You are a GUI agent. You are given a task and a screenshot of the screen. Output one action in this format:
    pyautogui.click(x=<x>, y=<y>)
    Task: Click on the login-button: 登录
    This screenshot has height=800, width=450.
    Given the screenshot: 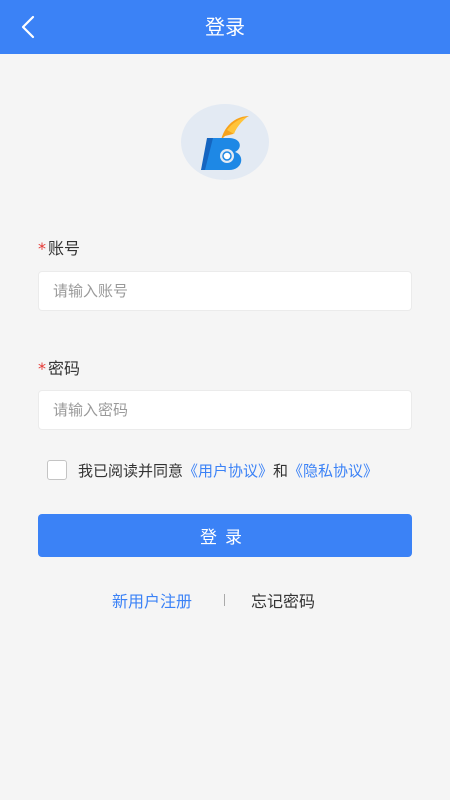 What is the action you would take?
    pyautogui.click(x=225, y=535)
    